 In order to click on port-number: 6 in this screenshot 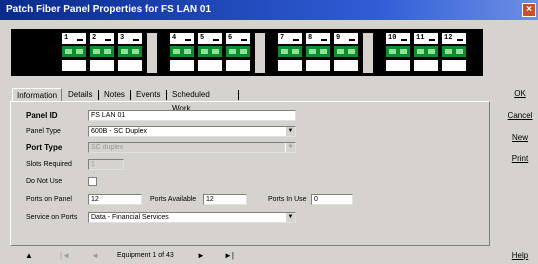, I will do `click(238, 38)`.